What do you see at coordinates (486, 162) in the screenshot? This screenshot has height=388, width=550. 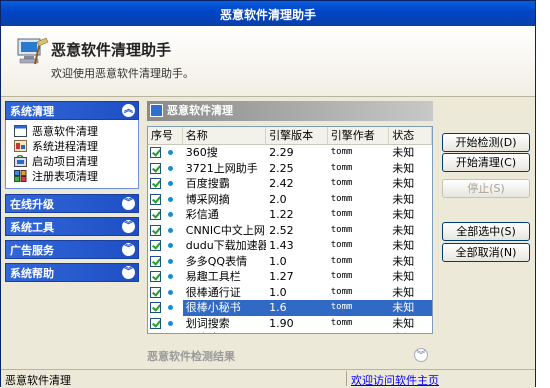 I see `start-clean-button: 开始清理(C)` at bounding box center [486, 162].